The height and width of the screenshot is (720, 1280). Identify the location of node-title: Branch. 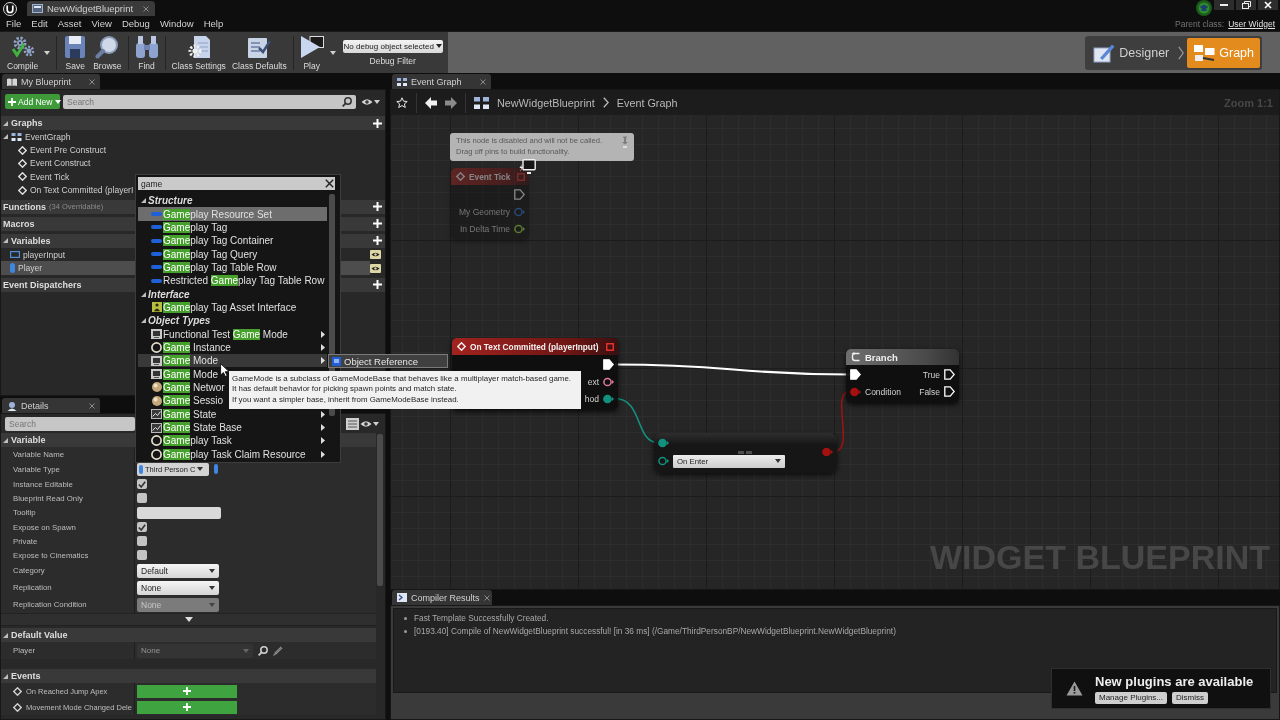
(882, 357).